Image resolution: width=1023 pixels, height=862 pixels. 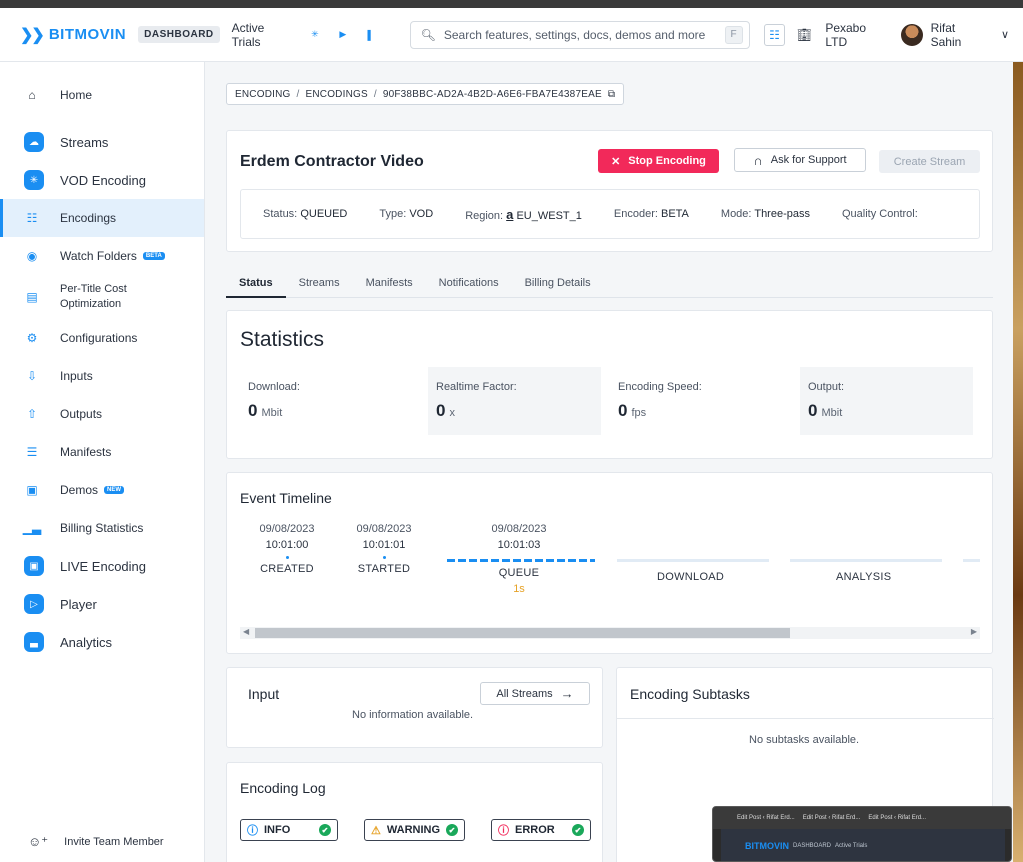 What do you see at coordinates (256, 285) in the screenshot?
I see `tab-status: Status` at bounding box center [256, 285].